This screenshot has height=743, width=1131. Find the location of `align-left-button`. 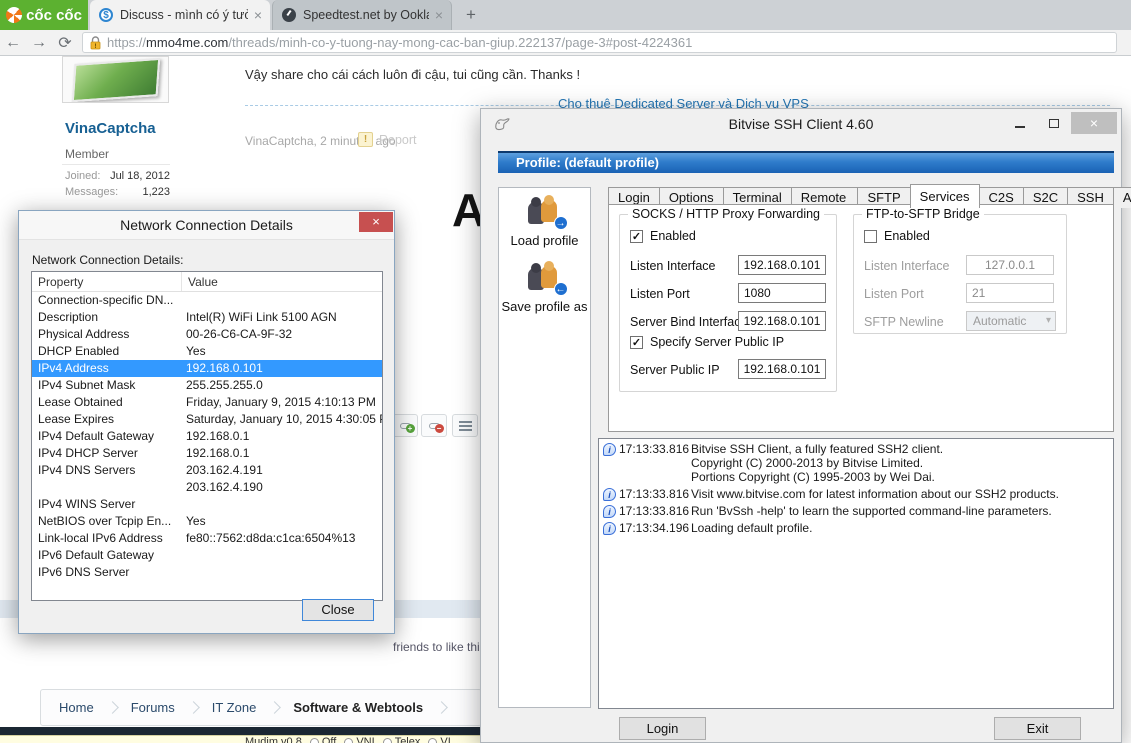

align-left-button is located at coordinates (465, 425).